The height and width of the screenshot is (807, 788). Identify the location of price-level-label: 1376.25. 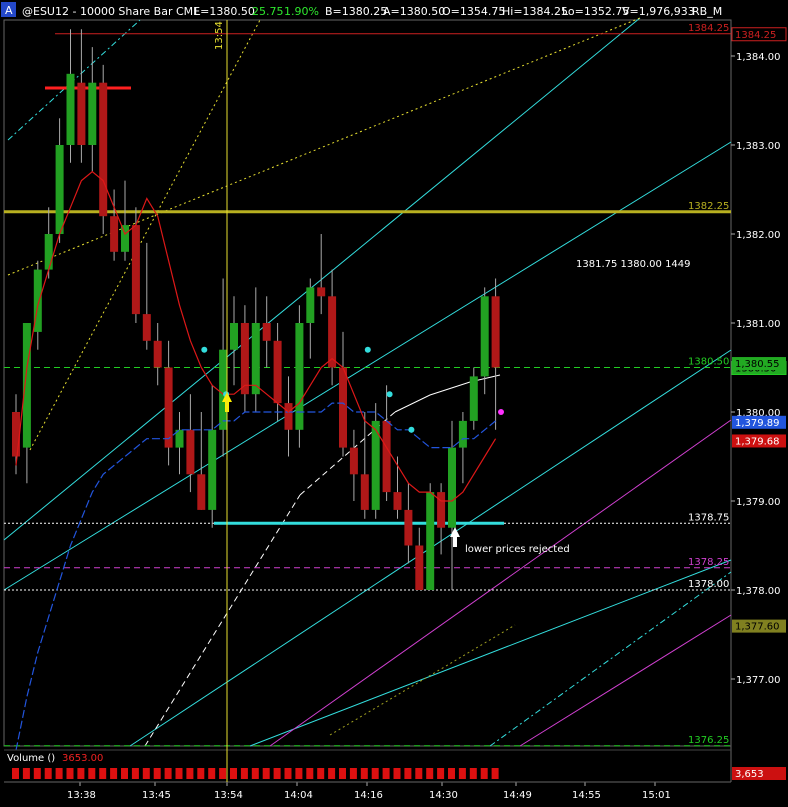
(708, 740).